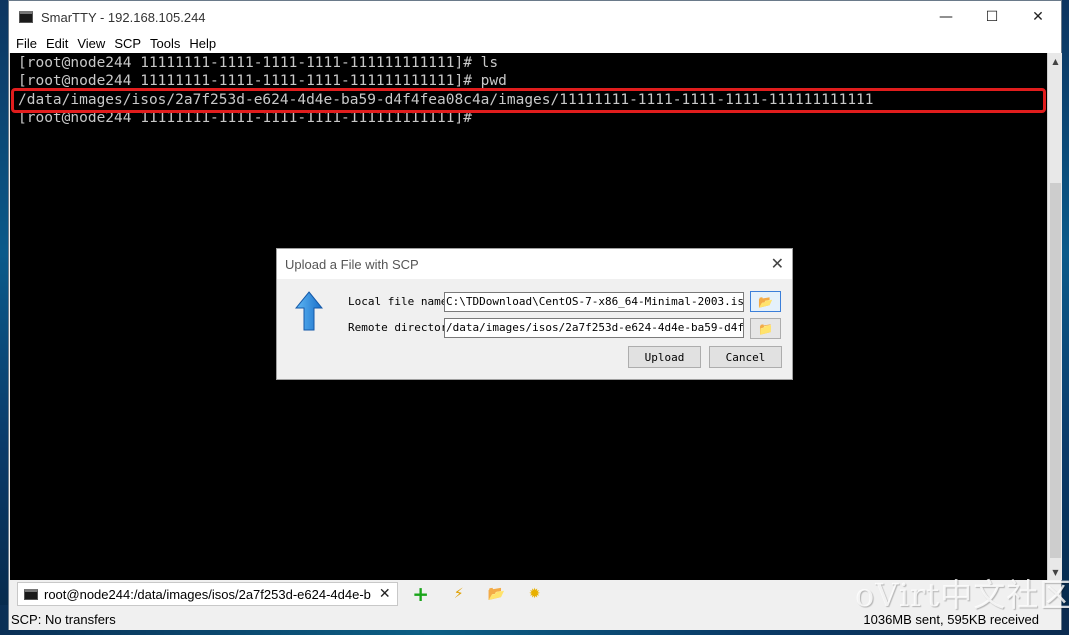 The image size is (1069, 635). What do you see at coordinates (528, 100) in the screenshot?
I see `highlight-annotation` at bounding box center [528, 100].